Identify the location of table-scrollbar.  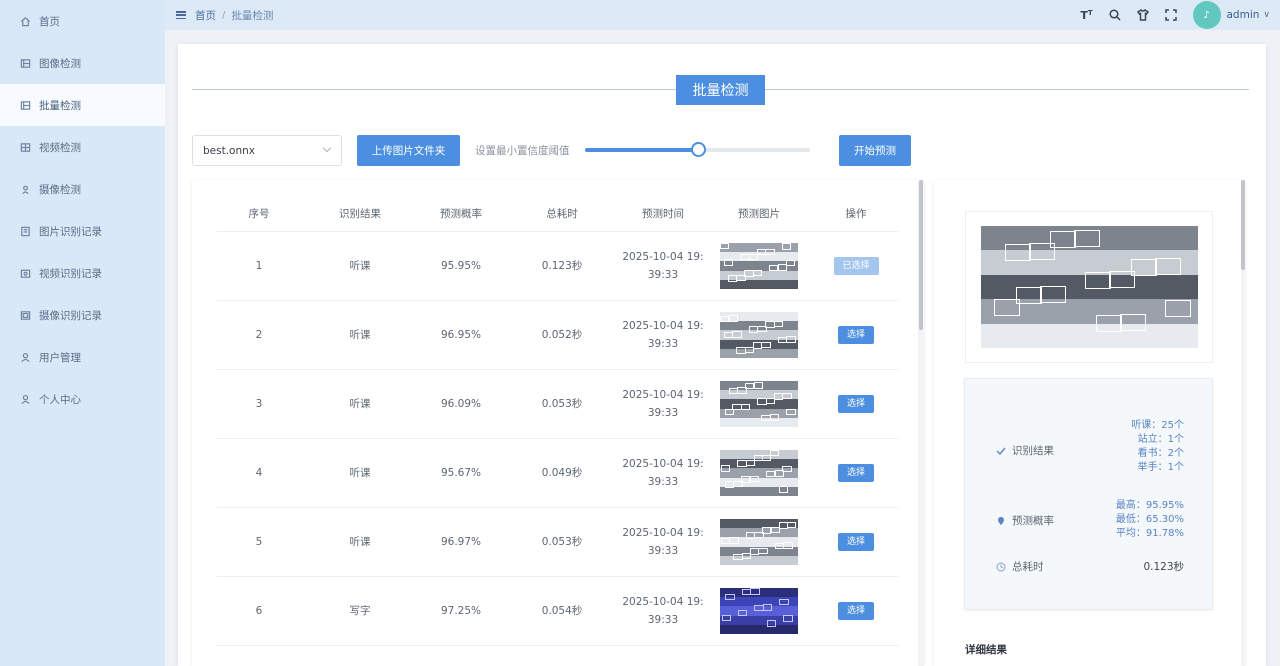
(921, 423).